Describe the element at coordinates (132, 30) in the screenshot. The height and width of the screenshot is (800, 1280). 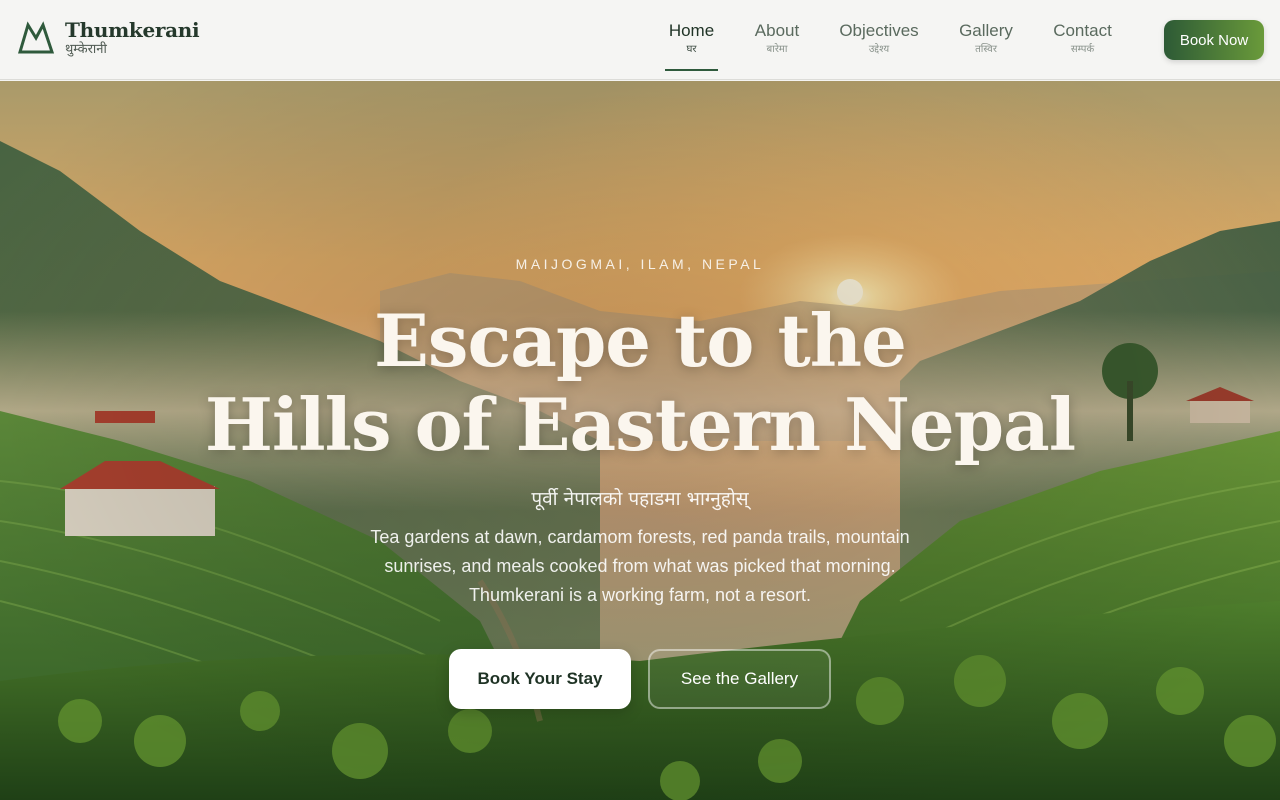
I see `brand-name: Thumkerani` at that location.